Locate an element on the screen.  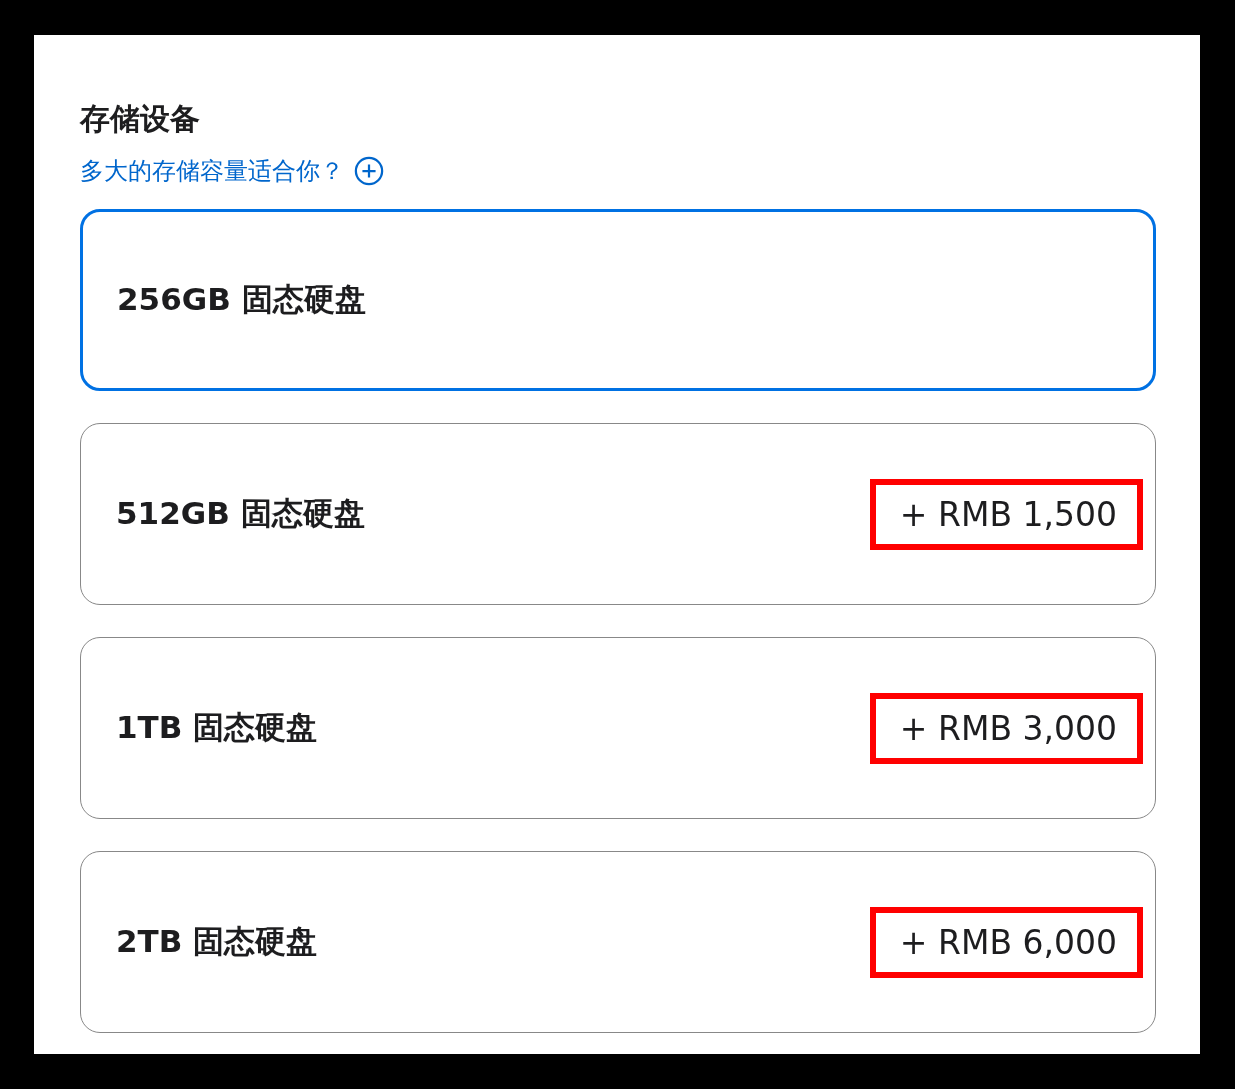
option-label: 2TB 固态硬盘 is located at coordinates (217, 941).